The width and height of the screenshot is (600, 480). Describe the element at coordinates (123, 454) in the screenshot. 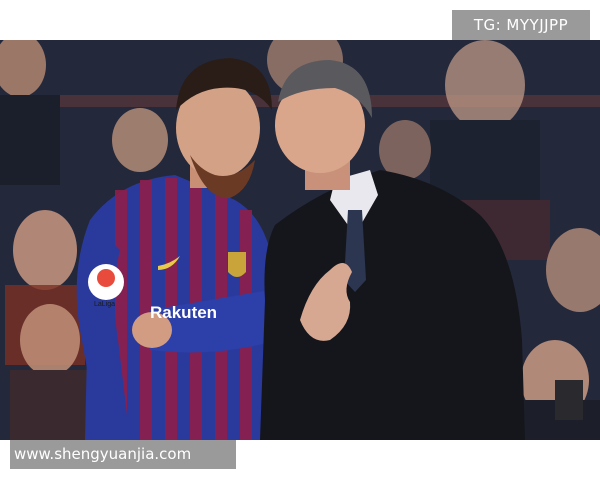

I see `website-watermark: www.shengyuanjia.com` at that location.